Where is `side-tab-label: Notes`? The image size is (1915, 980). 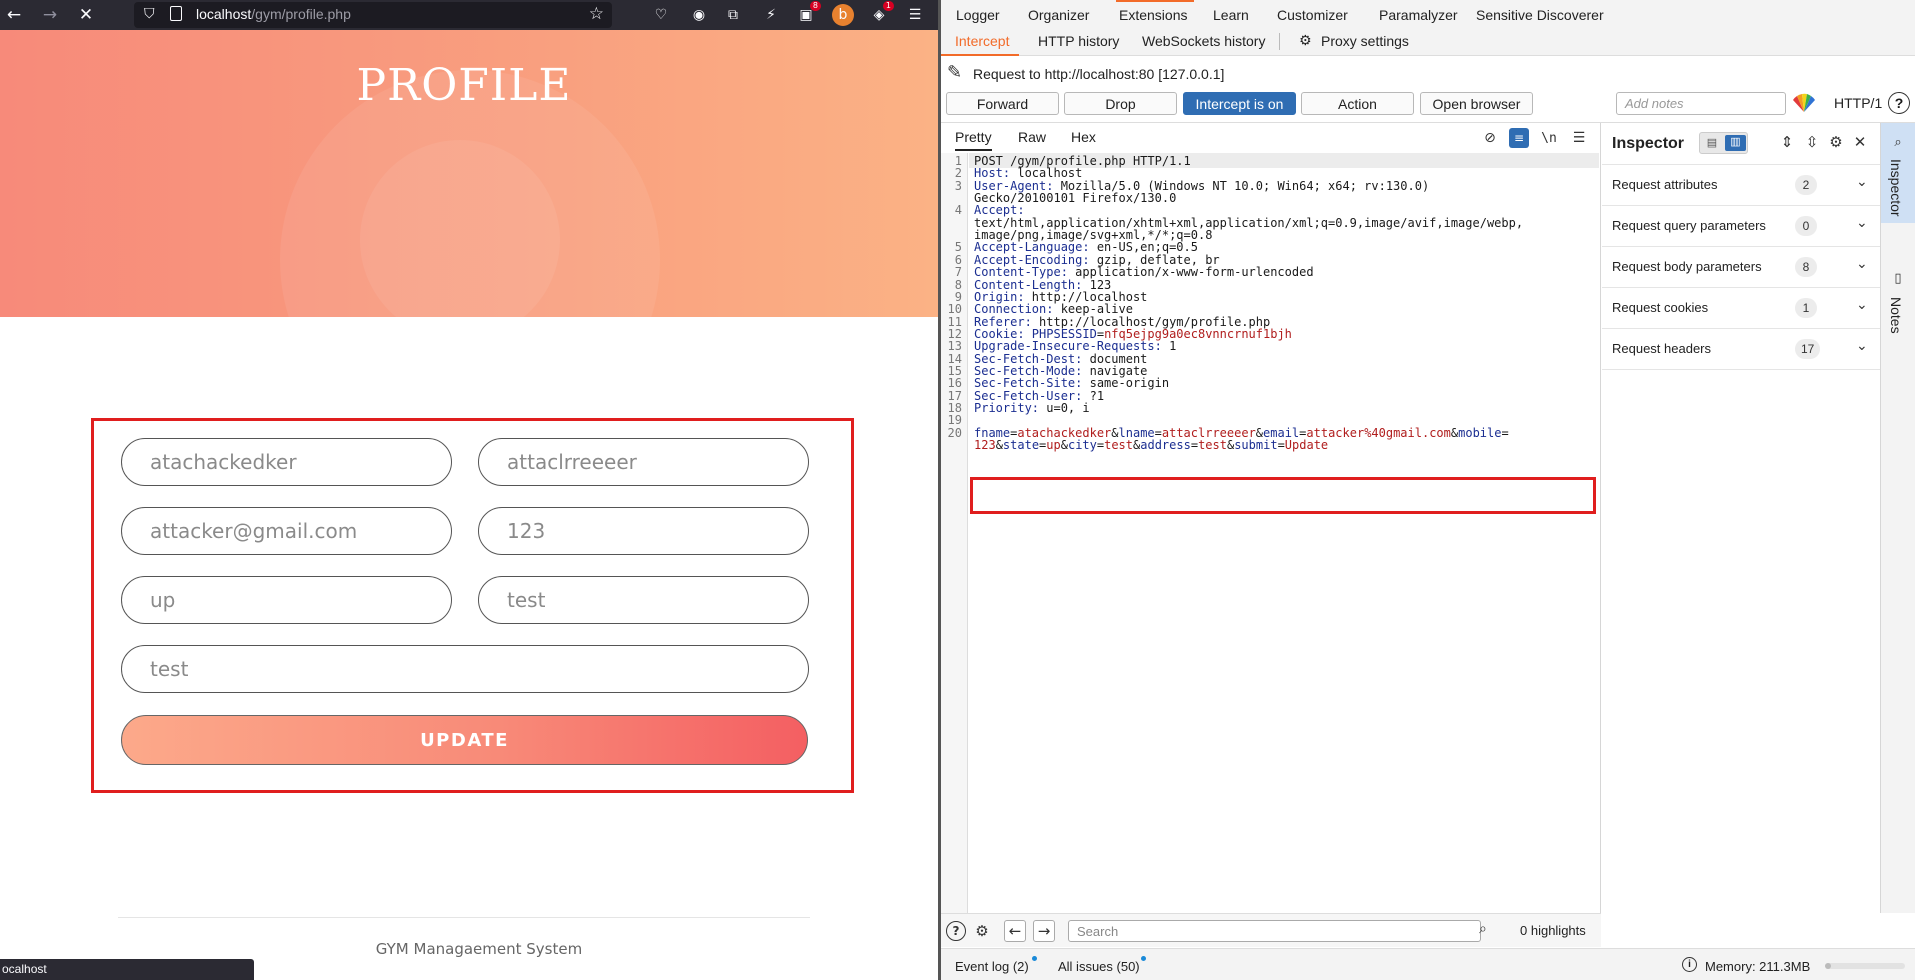
side-tab-label: Notes is located at coordinates (1896, 315).